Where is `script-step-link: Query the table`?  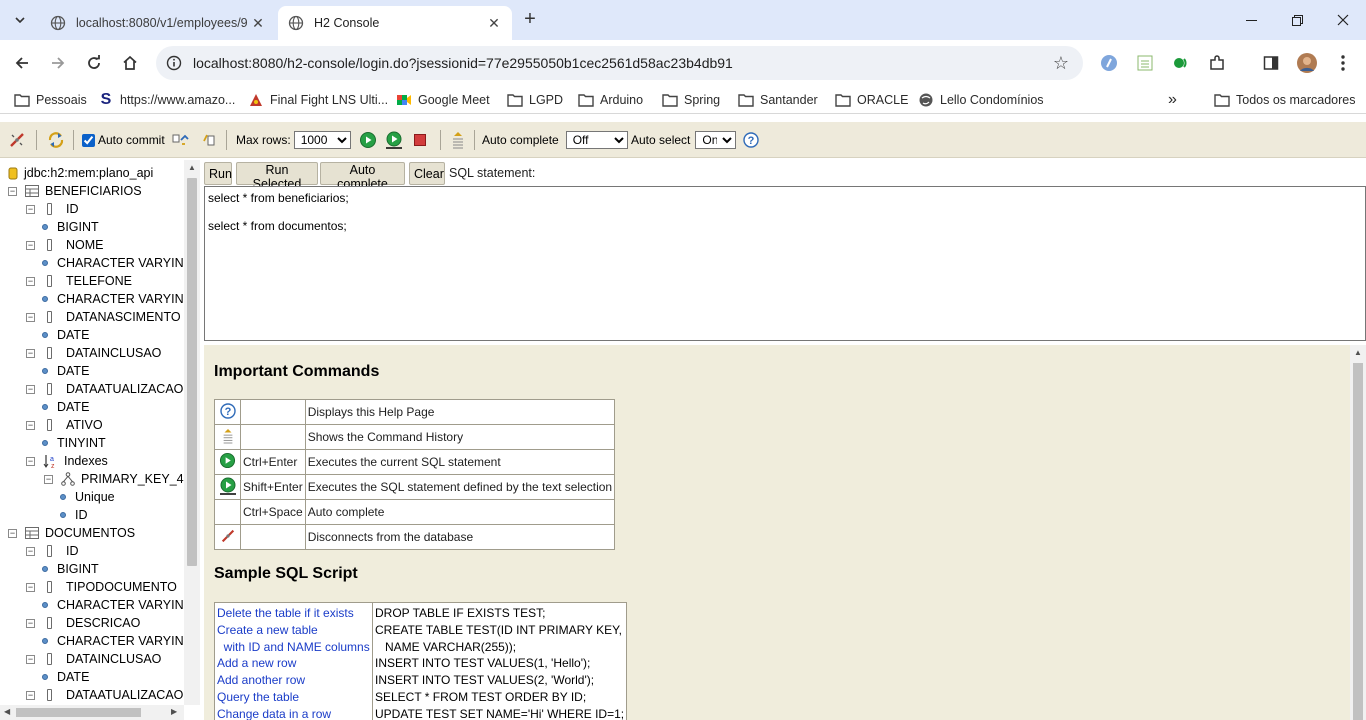
script-step-link: Query the table is located at coordinates (293, 697).